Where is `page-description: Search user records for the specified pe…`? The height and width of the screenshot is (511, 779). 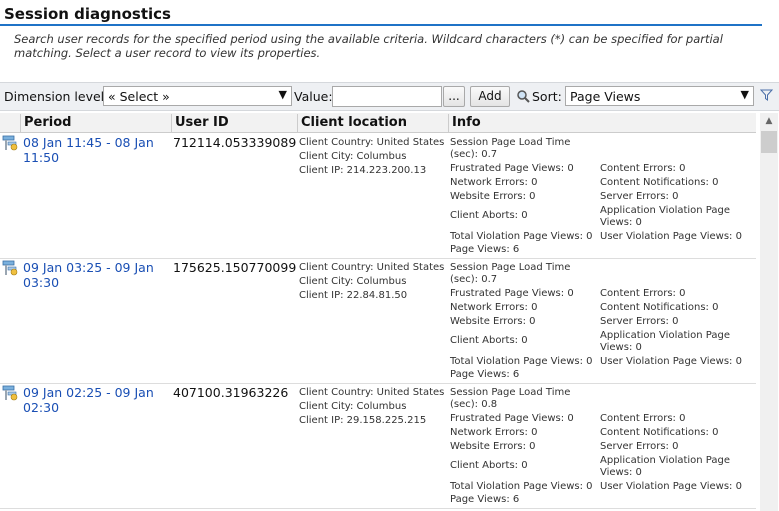 page-description: Search user records for the specified pe… is located at coordinates (368, 46).